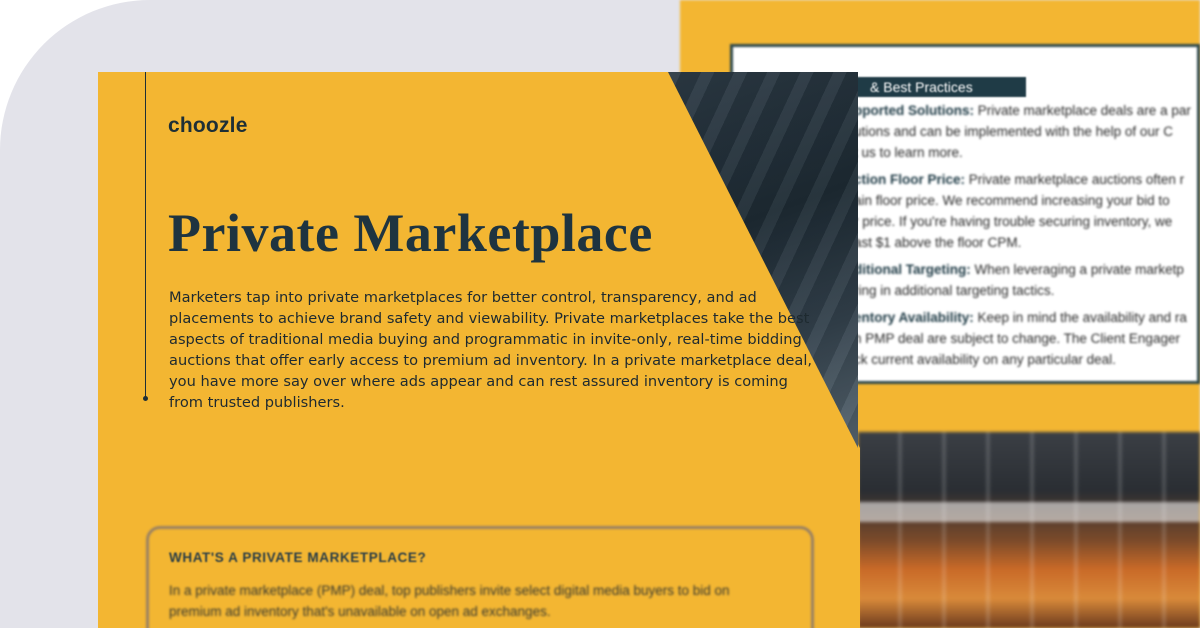  What do you see at coordinates (910, 179) in the screenshot?
I see `best-practice-label: ction Floor Price:` at bounding box center [910, 179].